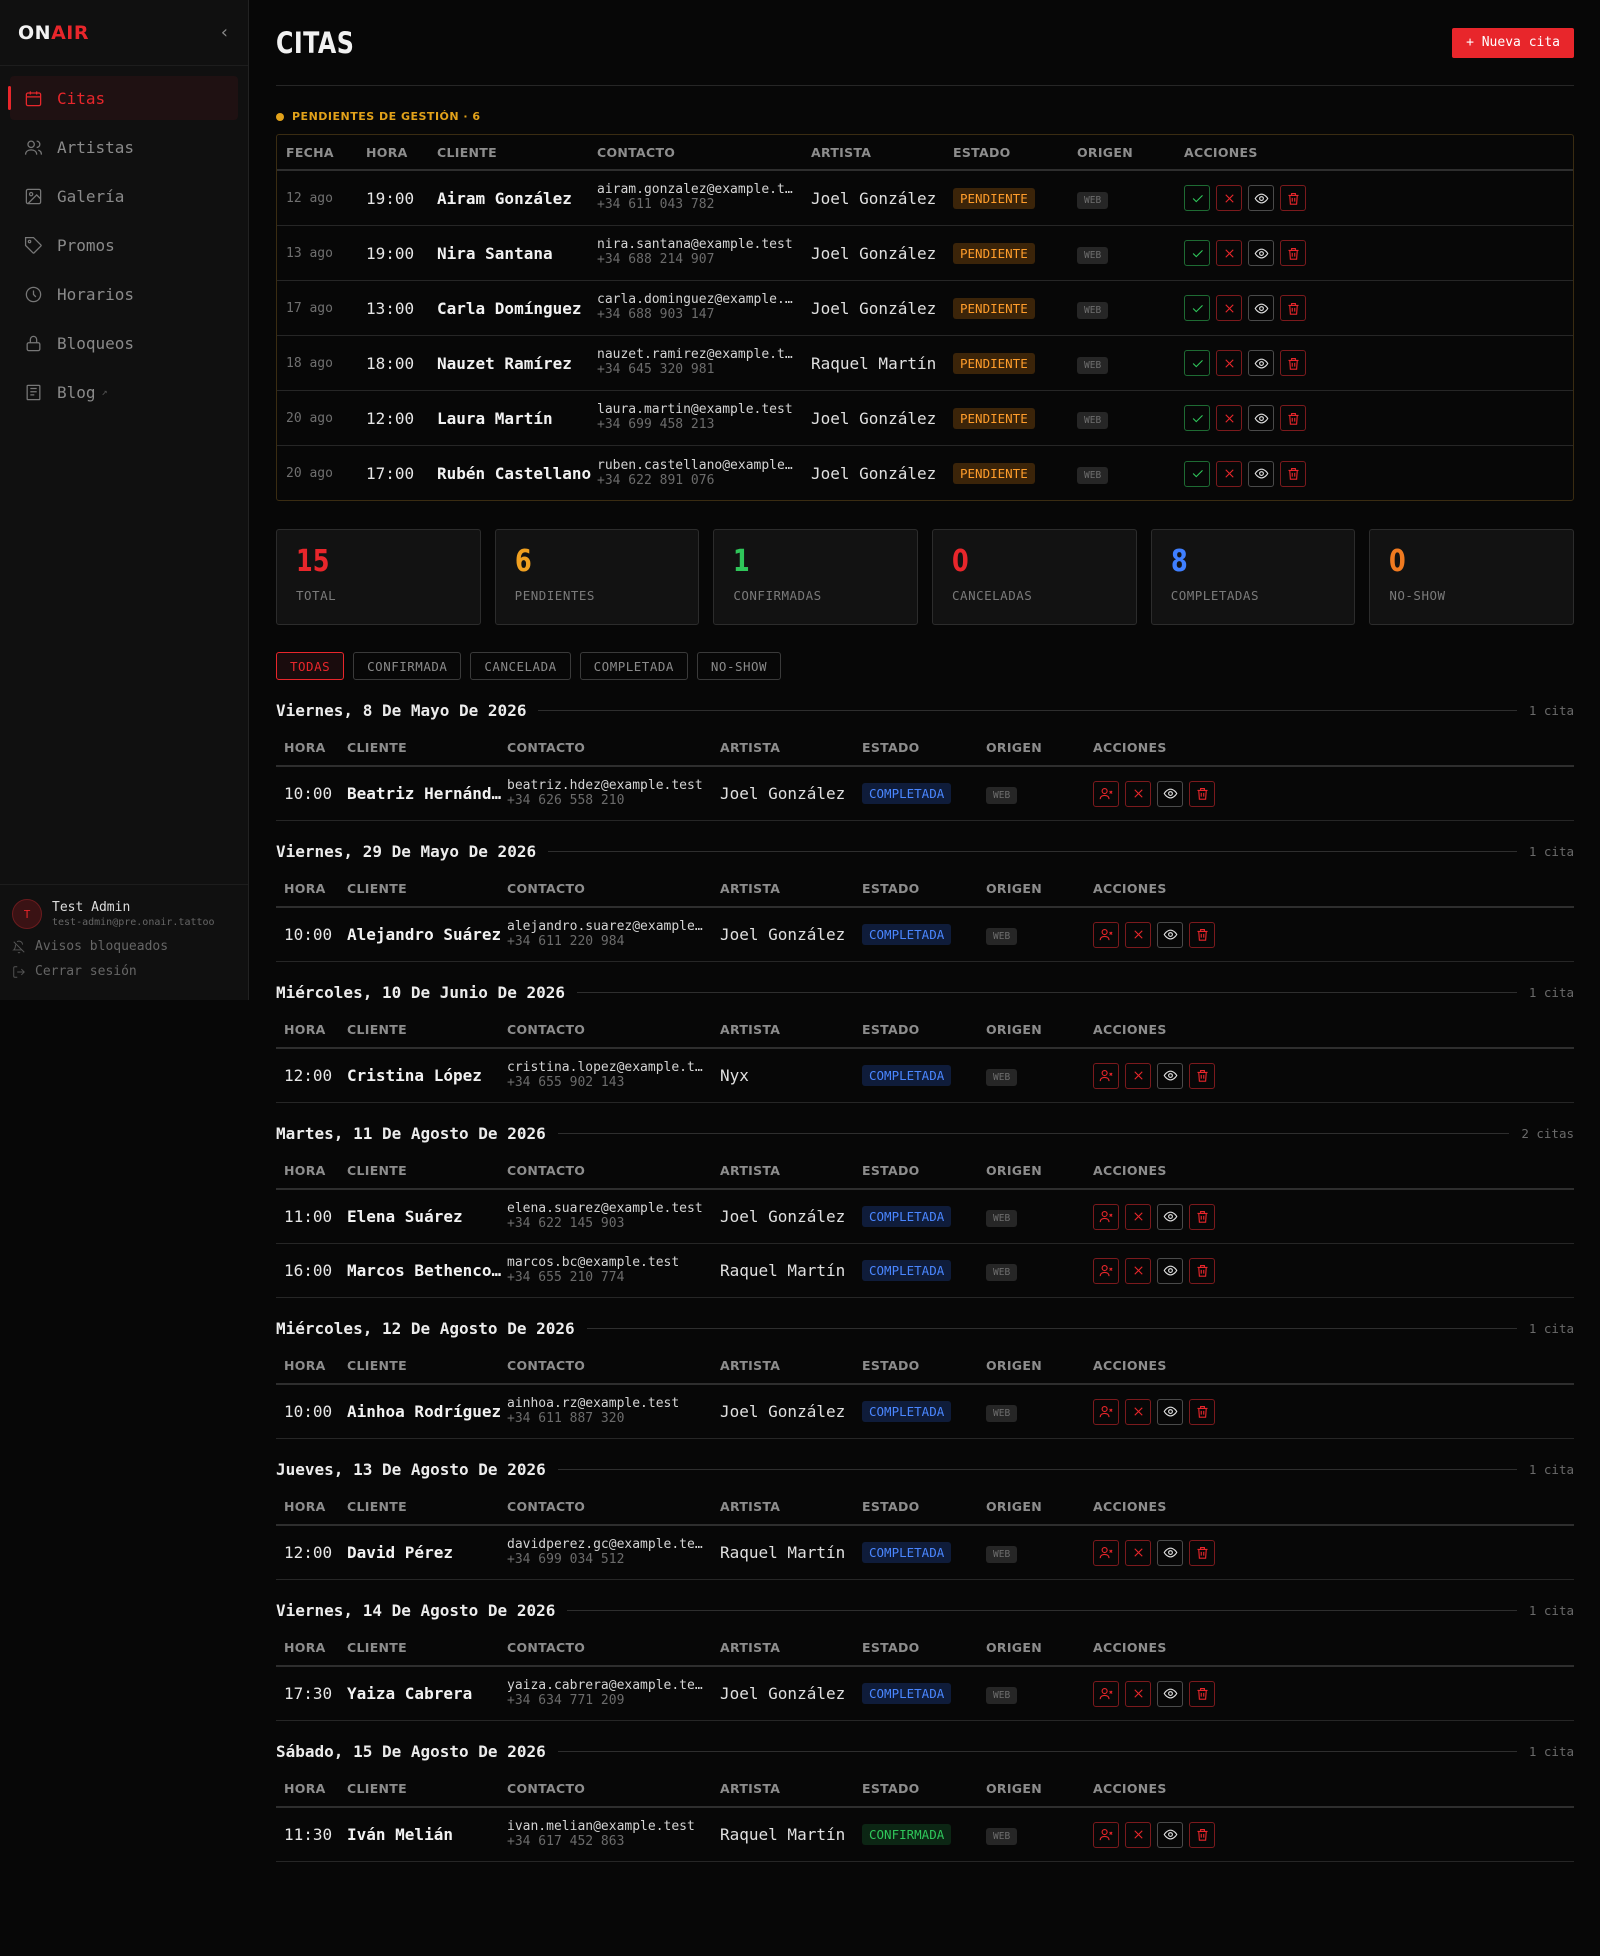 The height and width of the screenshot is (1956, 1600). Describe the element at coordinates (124, 914) in the screenshot. I see `user-profile: T Test Admin test-admin@pre.onair.tattoo` at that location.